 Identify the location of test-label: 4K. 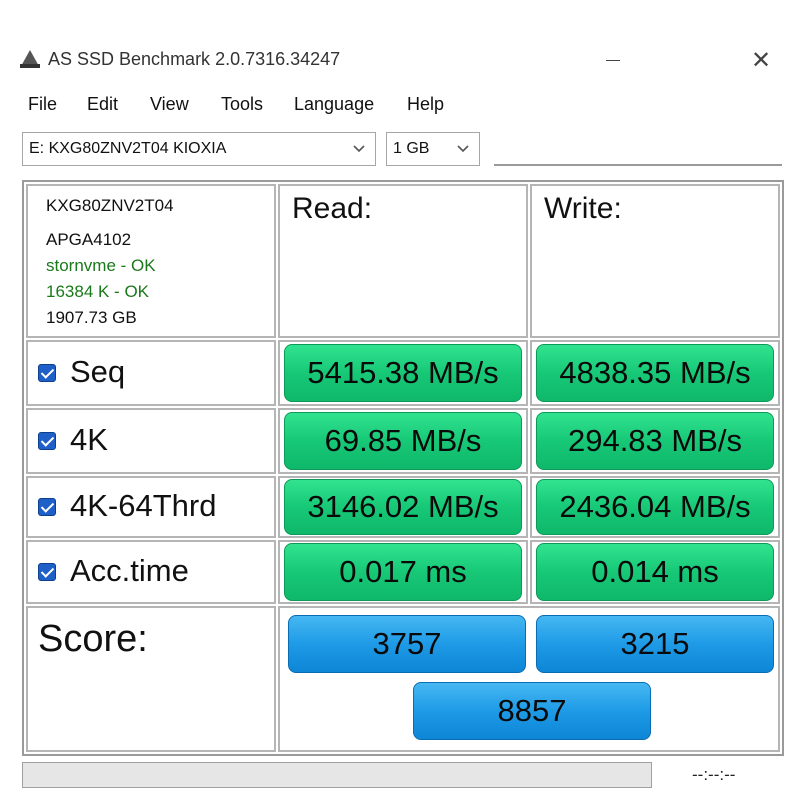
(89, 439).